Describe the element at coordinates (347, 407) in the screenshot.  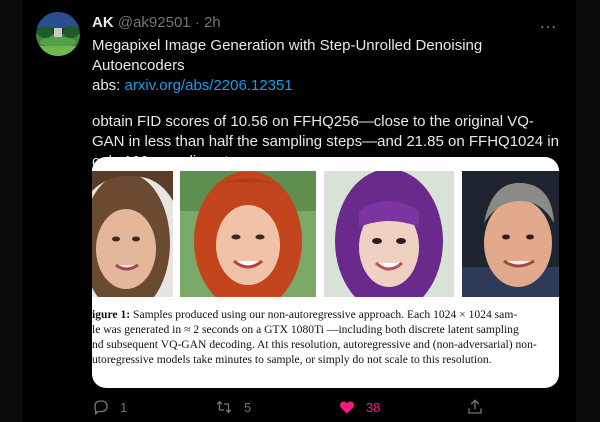
I see `heart-icon` at that location.